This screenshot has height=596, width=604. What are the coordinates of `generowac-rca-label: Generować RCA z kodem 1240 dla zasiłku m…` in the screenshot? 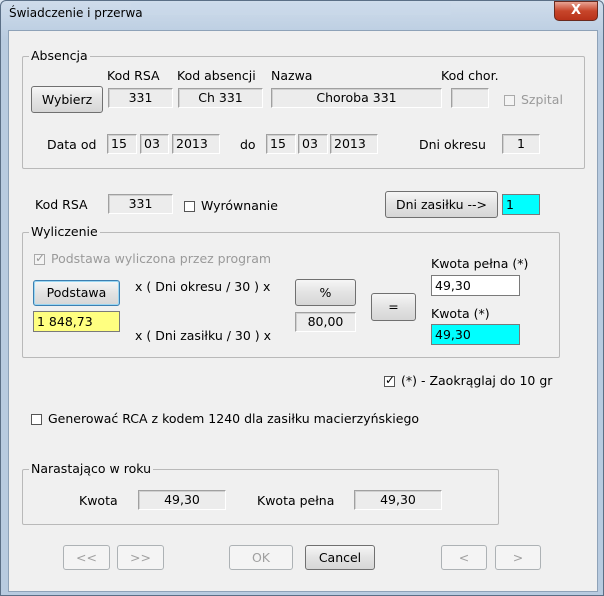 It's located at (234, 418).